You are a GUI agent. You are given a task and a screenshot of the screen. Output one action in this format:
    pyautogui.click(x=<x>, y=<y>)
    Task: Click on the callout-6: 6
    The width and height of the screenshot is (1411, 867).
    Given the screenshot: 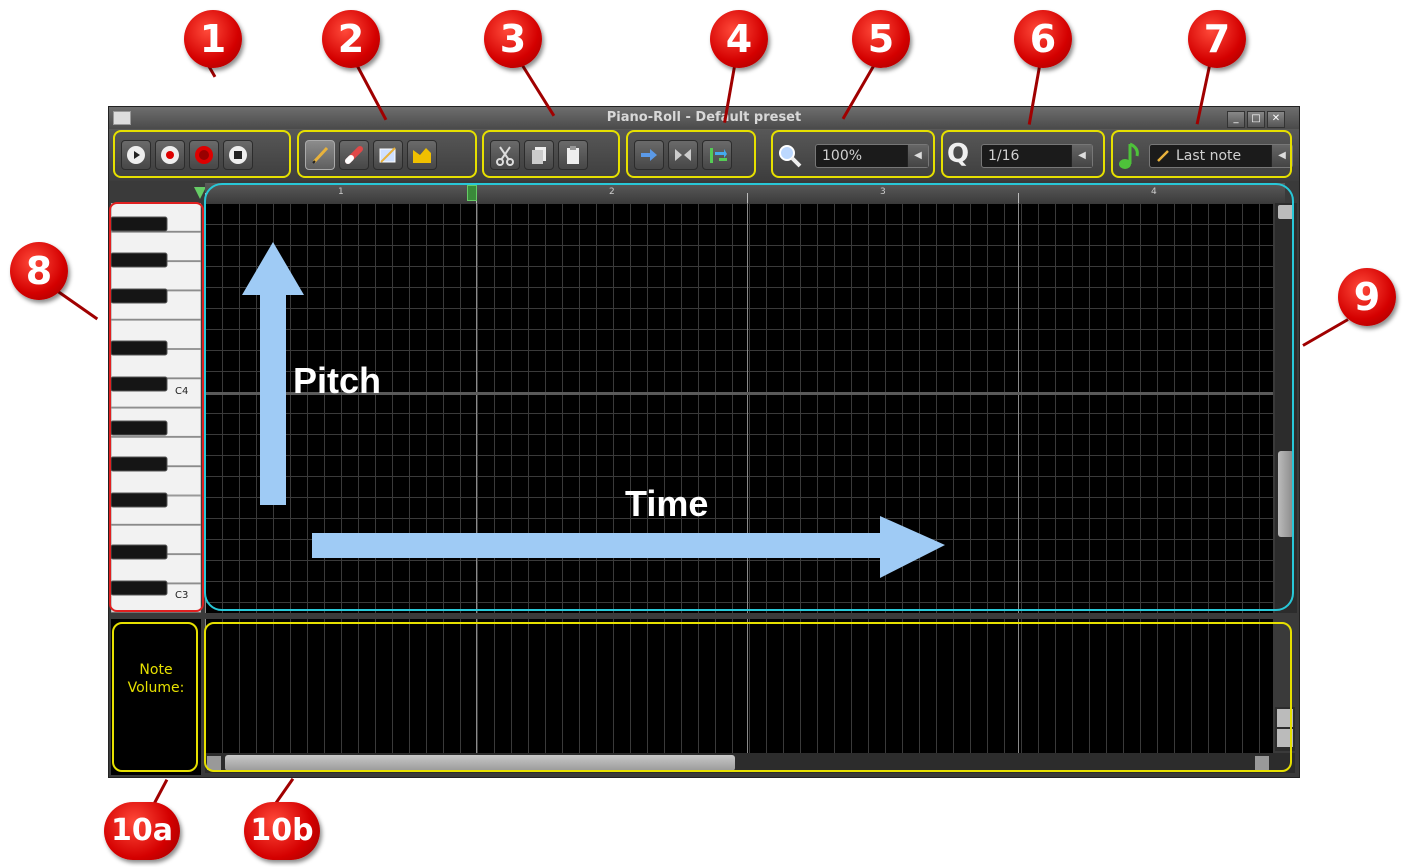 What is the action you would take?
    pyautogui.click(x=1043, y=39)
    